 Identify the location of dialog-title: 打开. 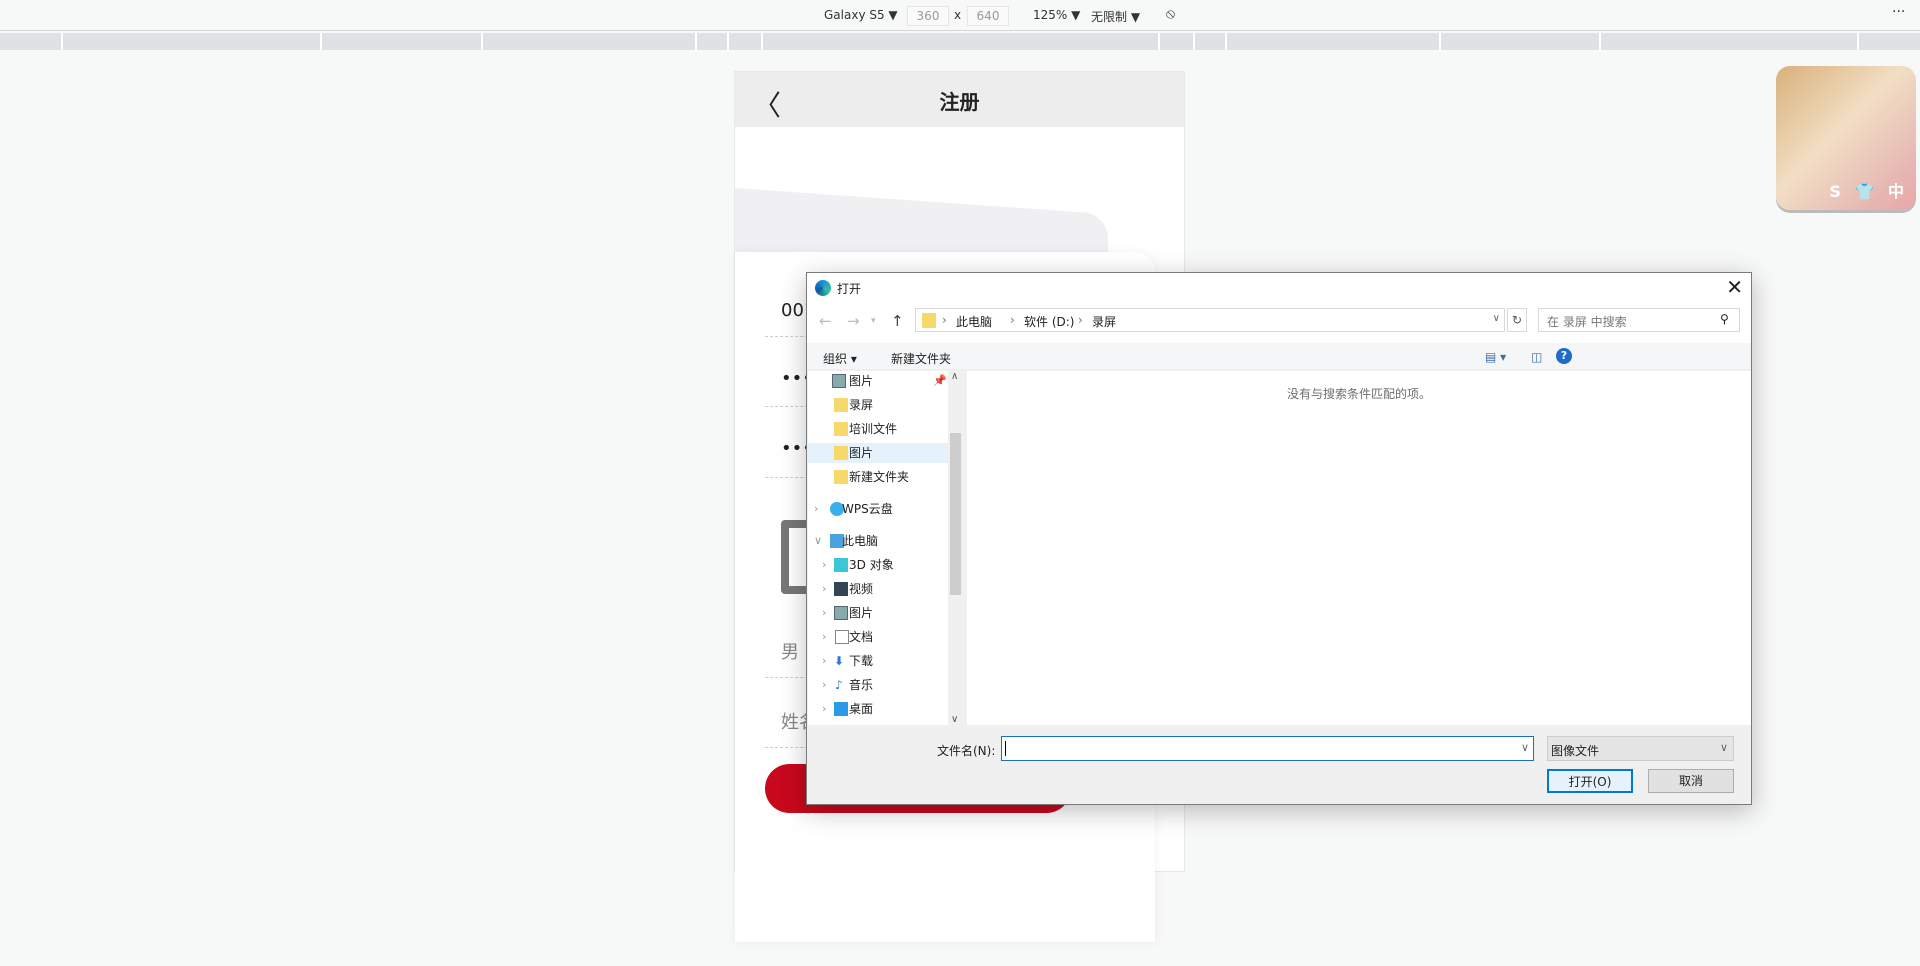
(849, 289).